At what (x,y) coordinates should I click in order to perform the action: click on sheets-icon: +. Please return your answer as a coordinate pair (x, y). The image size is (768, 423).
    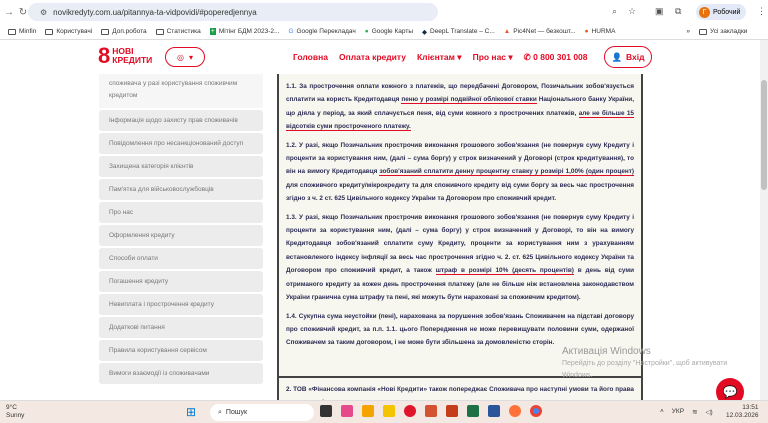
    Looking at the image, I should click on (212, 31).